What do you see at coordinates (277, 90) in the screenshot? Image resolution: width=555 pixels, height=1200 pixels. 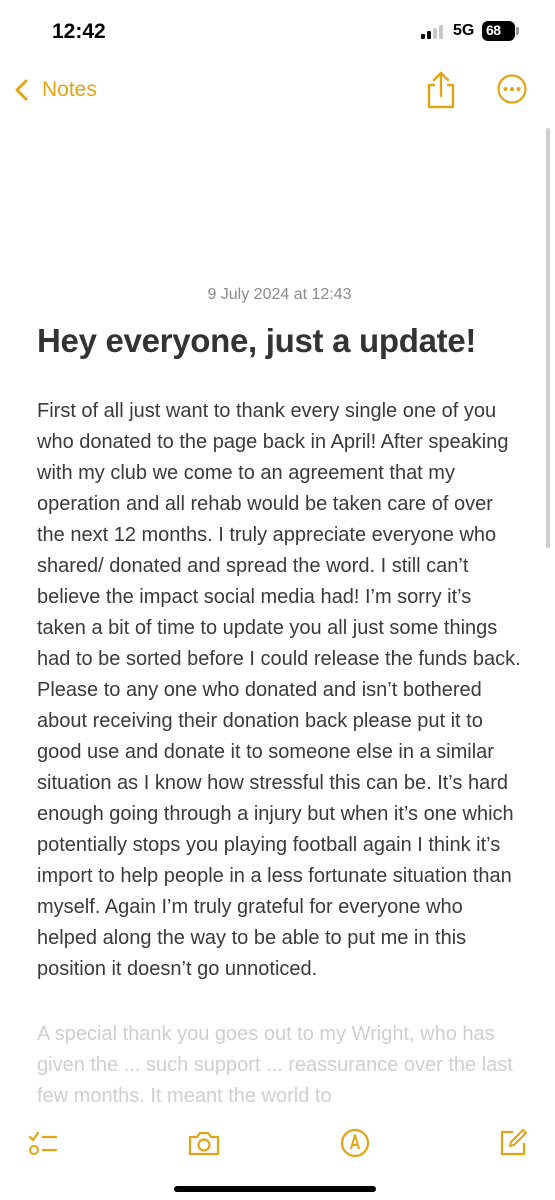 I see `nav-bar: Notes` at bounding box center [277, 90].